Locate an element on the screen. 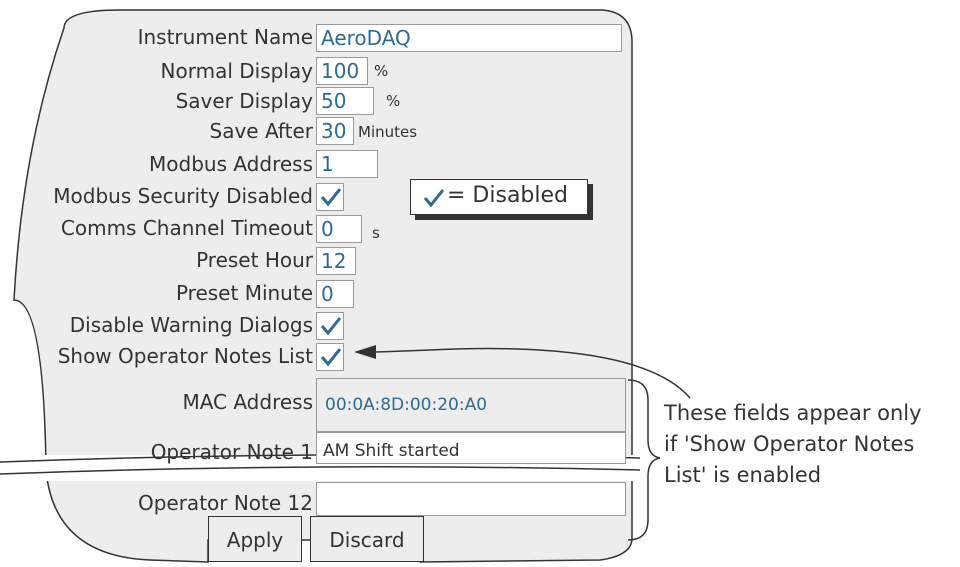 Image resolution: width=960 pixels, height=567 pixels. save-after-unit: Minutes is located at coordinates (388, 132).